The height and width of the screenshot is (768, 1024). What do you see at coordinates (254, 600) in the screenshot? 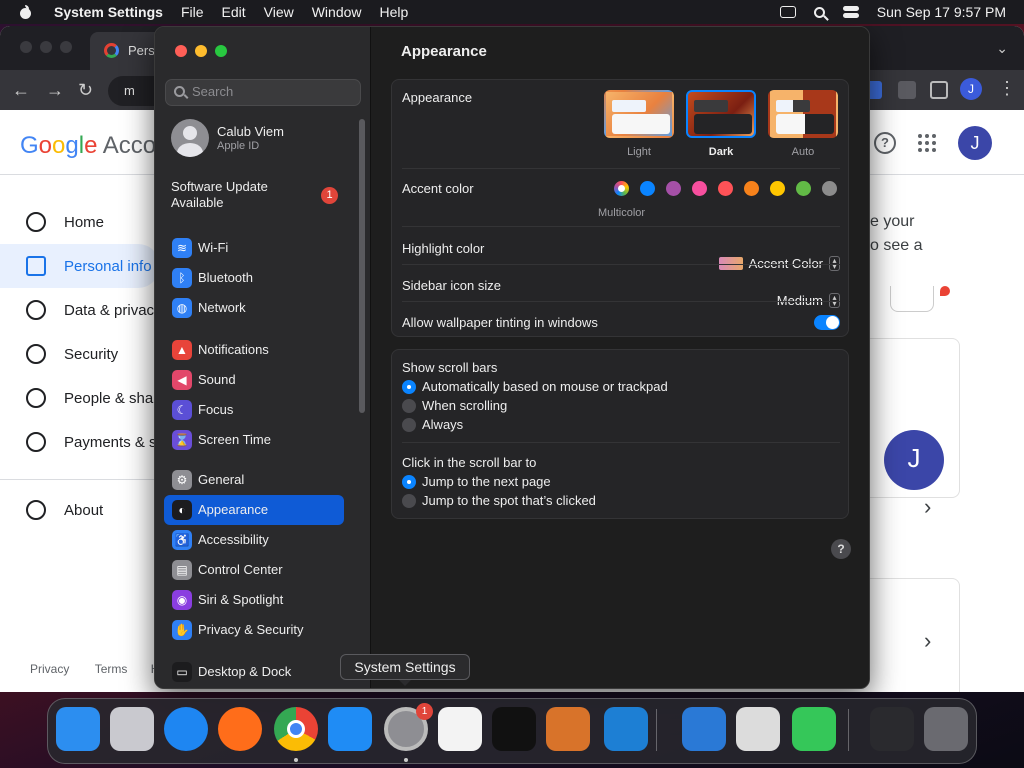
I see `sidebar-item-siri-spotlight: ◉ Siri & Spotlight` at bounding box center [254, 600].